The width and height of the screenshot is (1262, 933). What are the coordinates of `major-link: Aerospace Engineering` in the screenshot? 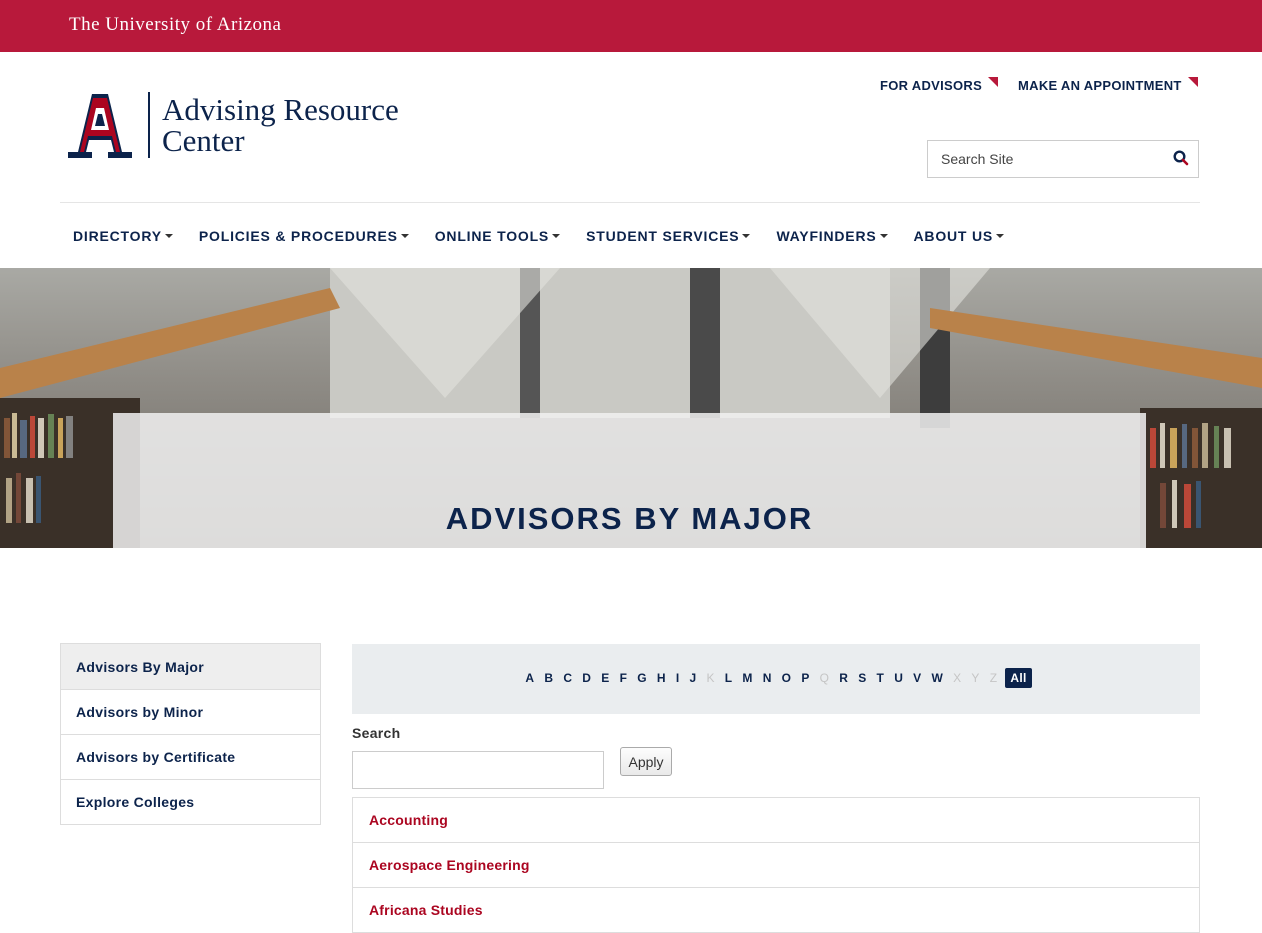 It's located at (776, 865).